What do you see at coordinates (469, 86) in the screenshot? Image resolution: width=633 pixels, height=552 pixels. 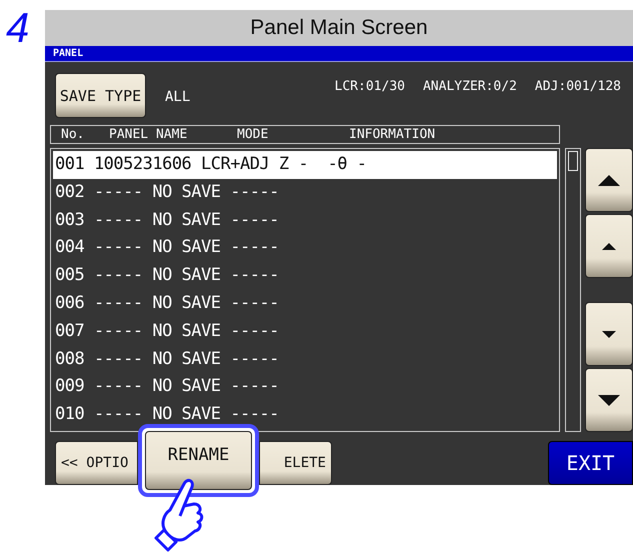 I see `count-text: ANALYZER:0/2` at bounding box center [469, 86].